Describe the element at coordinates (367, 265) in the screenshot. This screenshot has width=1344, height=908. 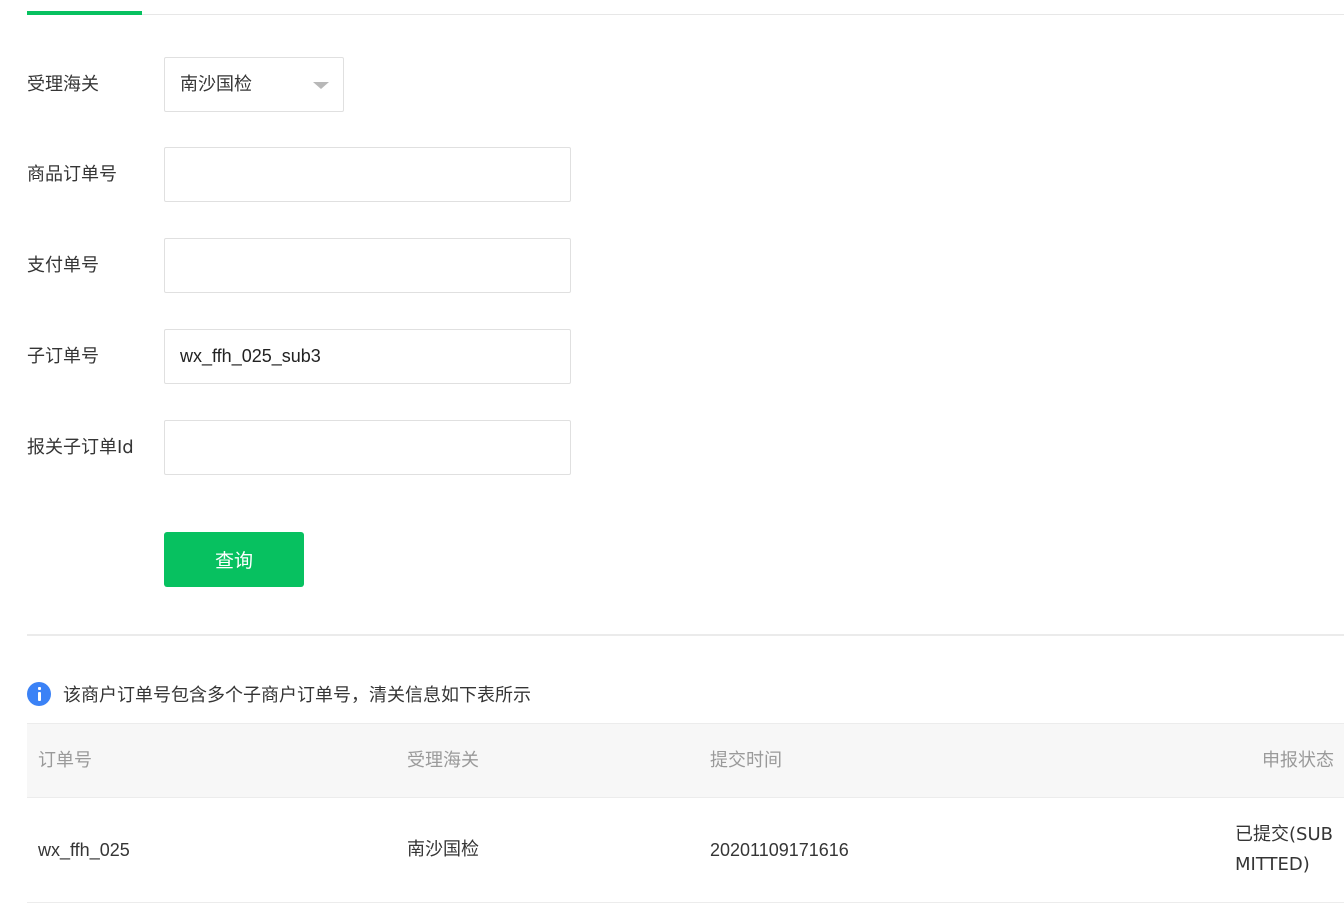
I see `payment-order-input` at that location.